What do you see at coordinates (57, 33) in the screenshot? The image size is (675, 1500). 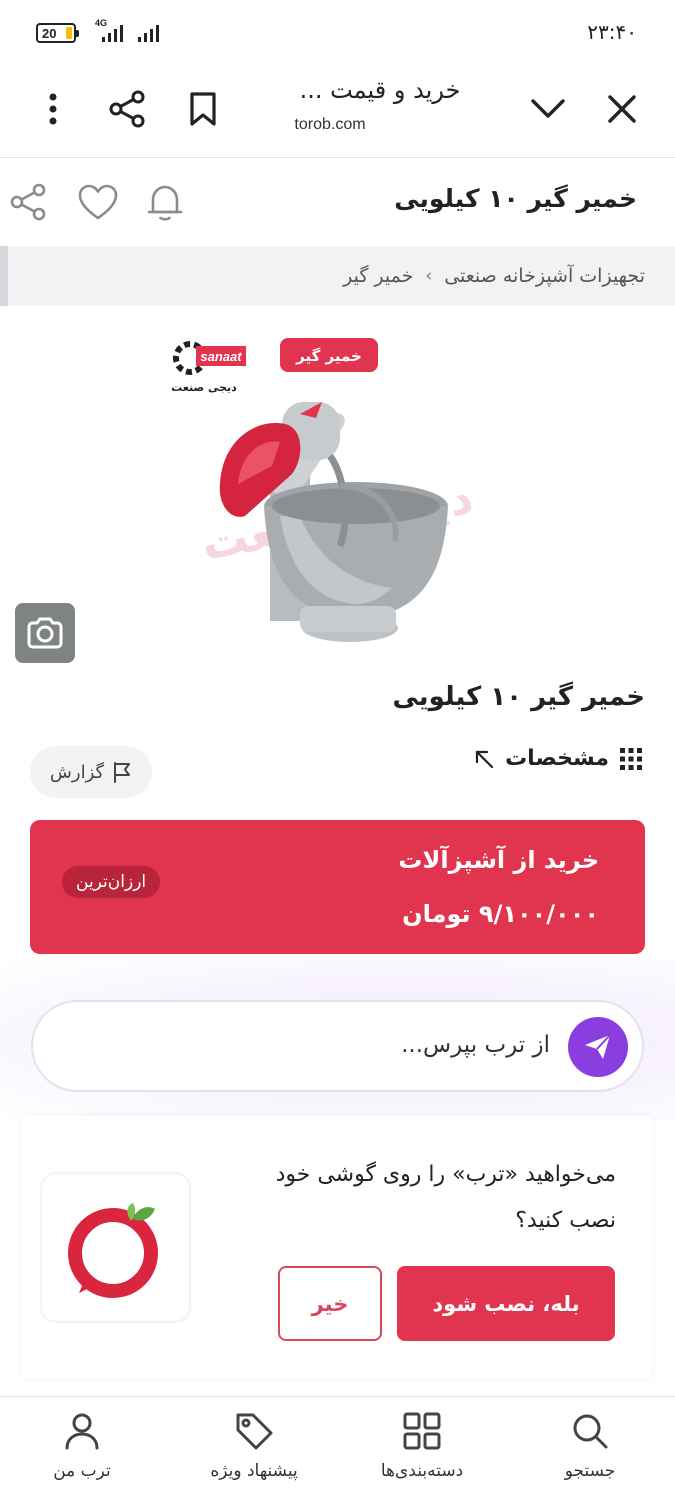 I see `battery-indicator: 20` at bounding box center [57, 33].